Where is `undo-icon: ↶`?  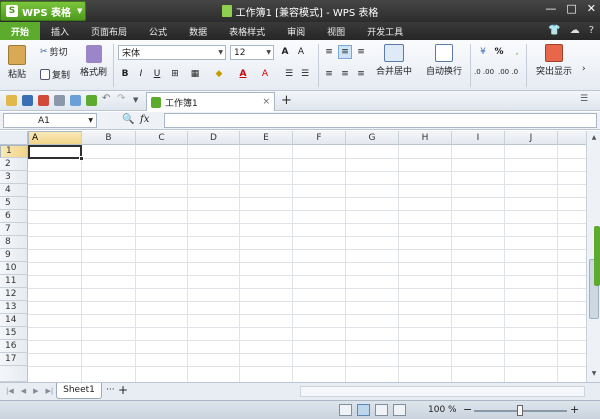
undo-icon: ↶ is located at coordinates (107, 98).